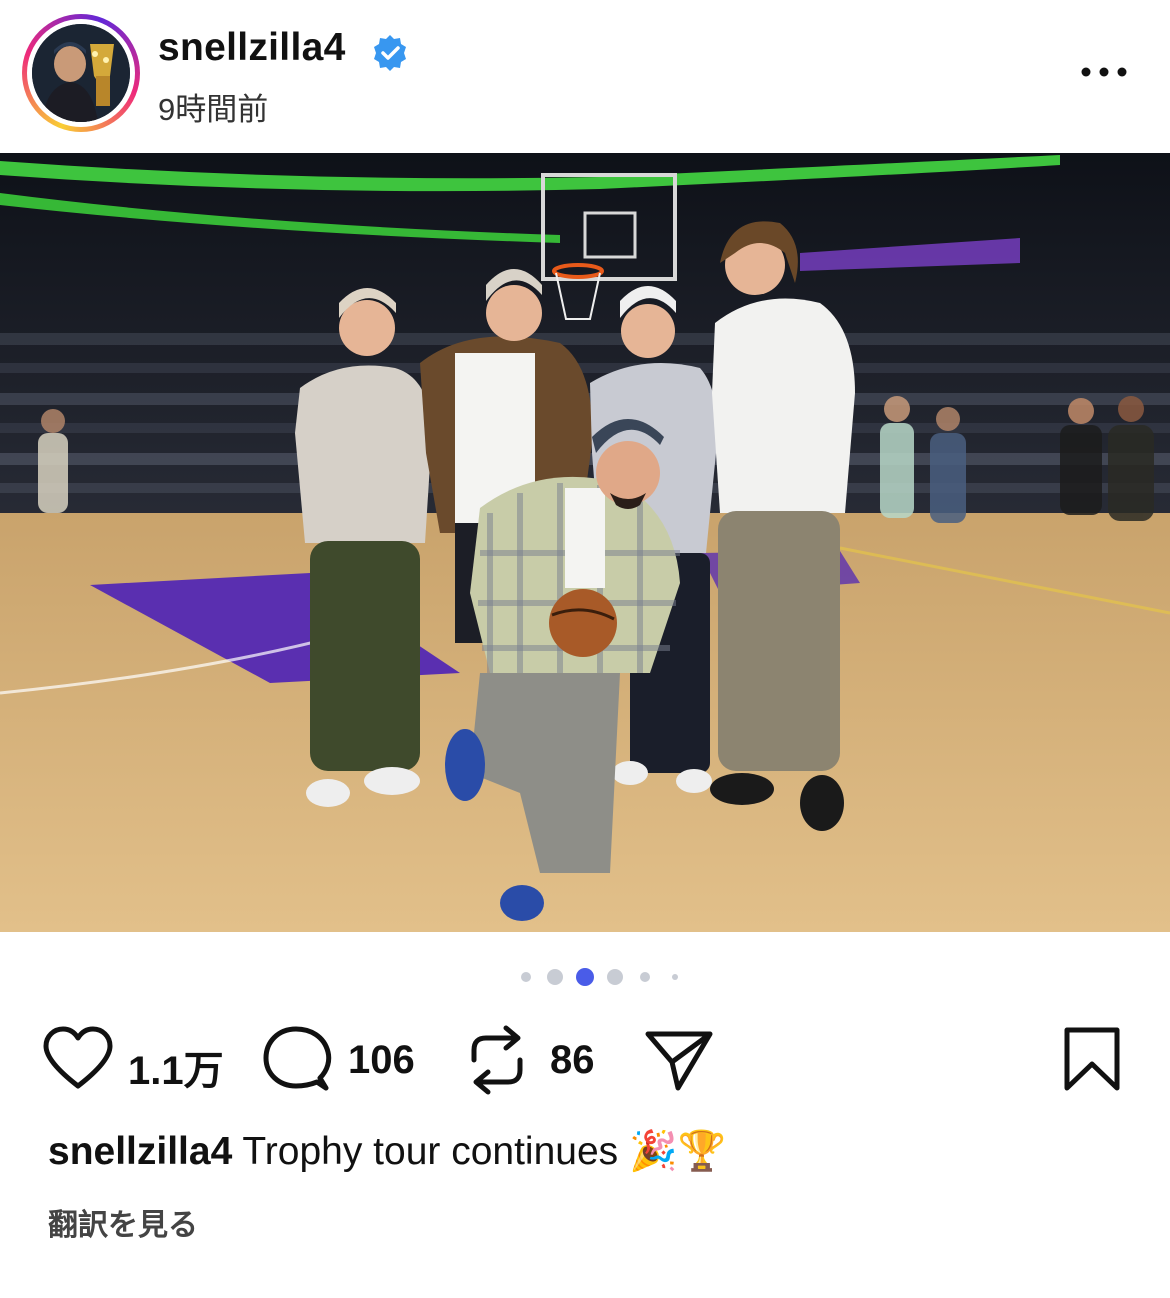  I want to click on repost-icon, so click(497, 1060).